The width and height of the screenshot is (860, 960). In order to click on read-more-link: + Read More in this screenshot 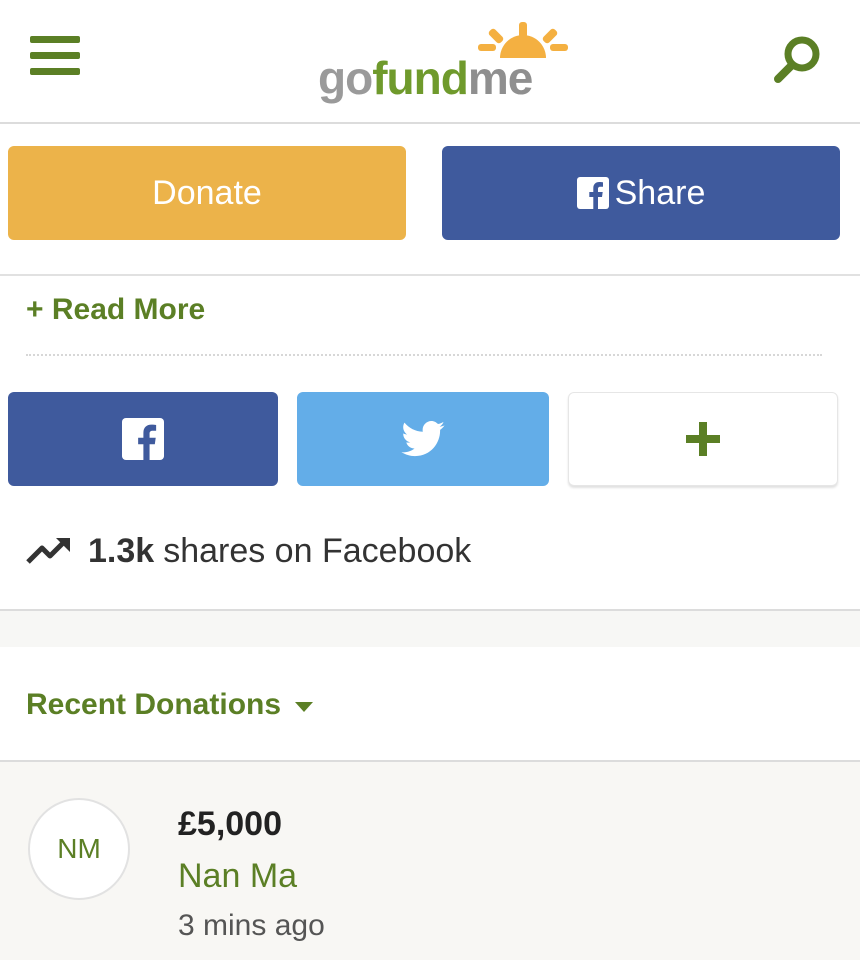, I will do `click(115, 310)`.